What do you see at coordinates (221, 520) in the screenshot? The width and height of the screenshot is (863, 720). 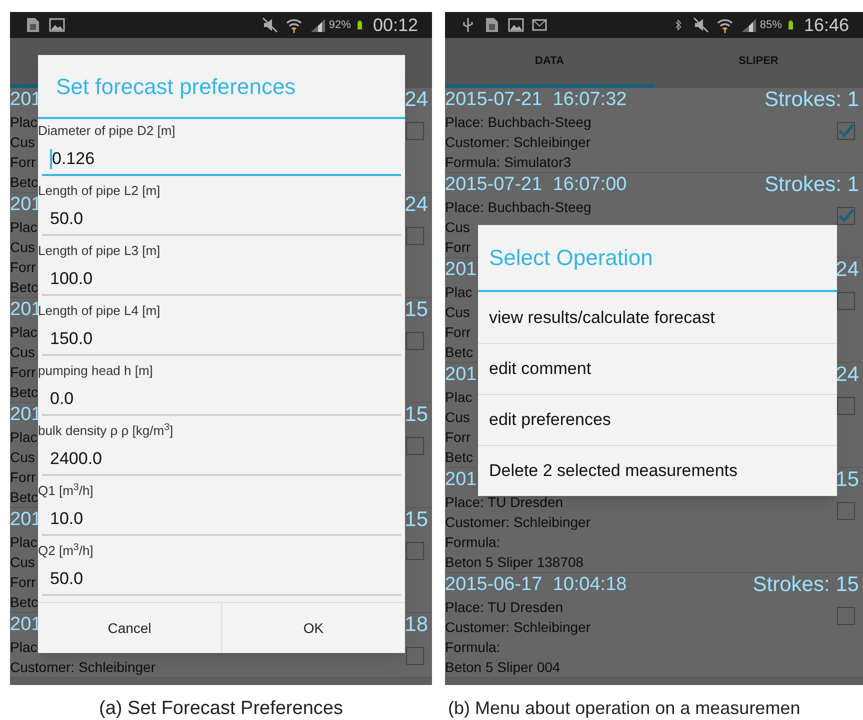 I see `text-field: 10.0` at bounding box center [221, 520].